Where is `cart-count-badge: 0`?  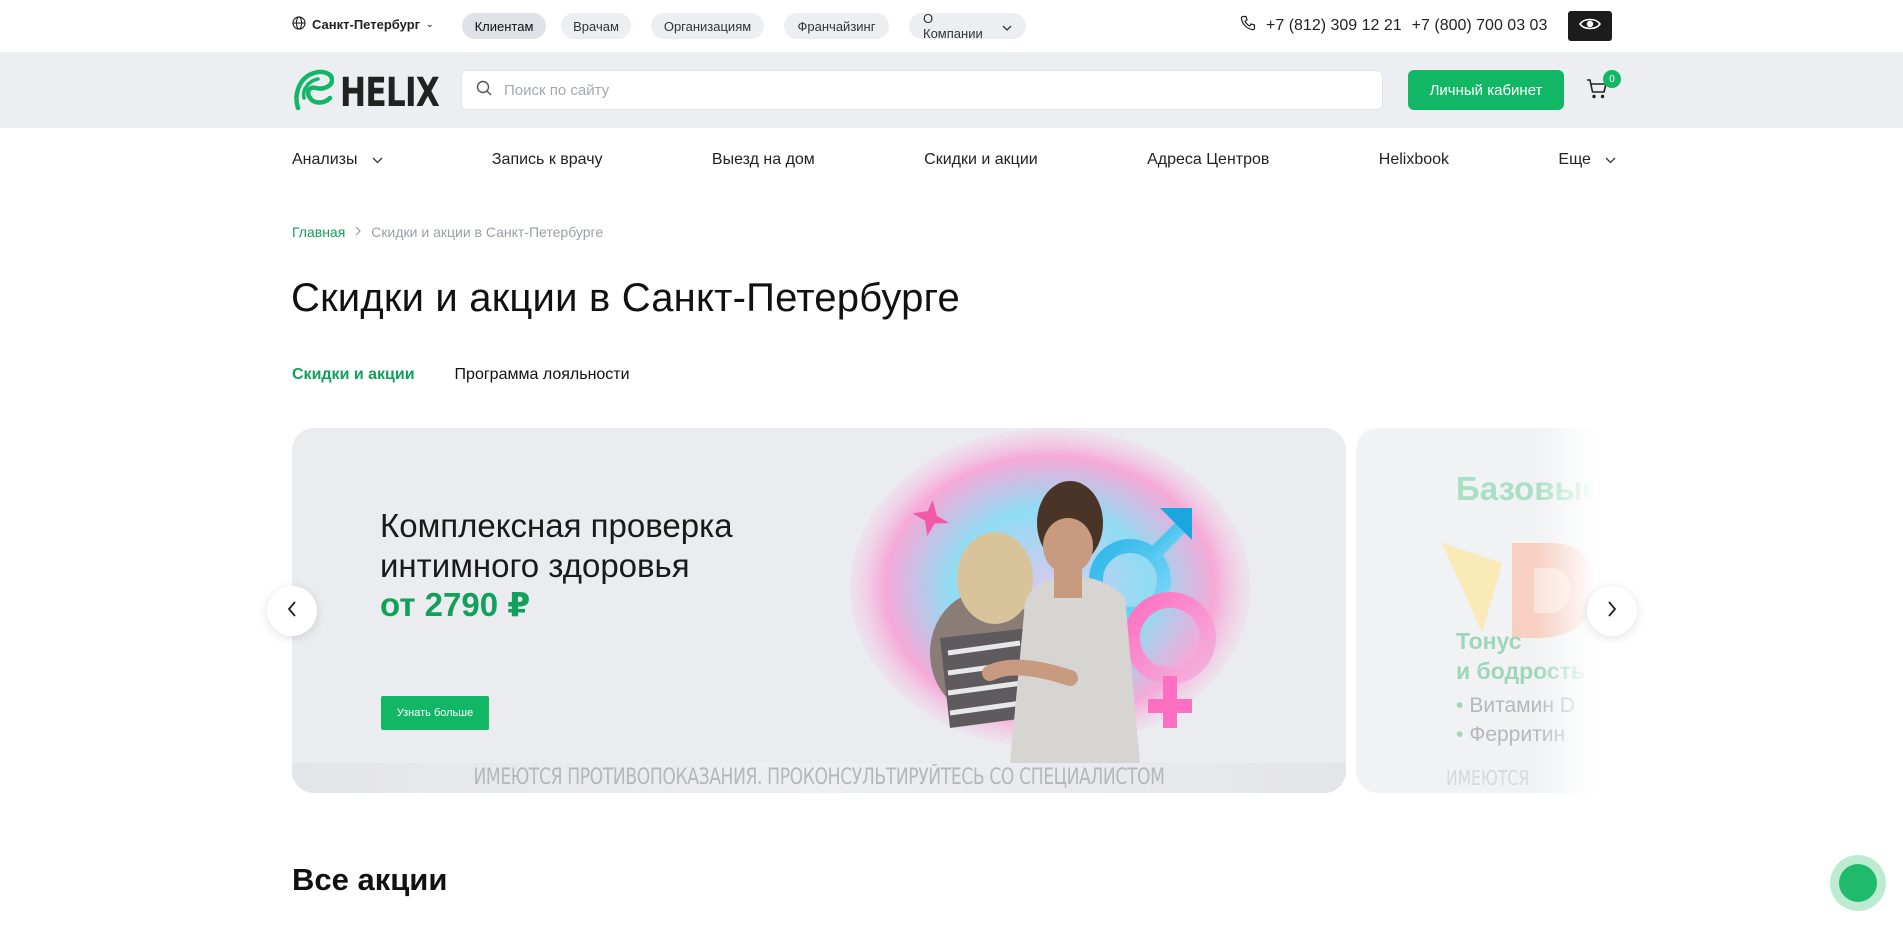
cart-count-badge: 0 is located at coordinates (1612, 79).